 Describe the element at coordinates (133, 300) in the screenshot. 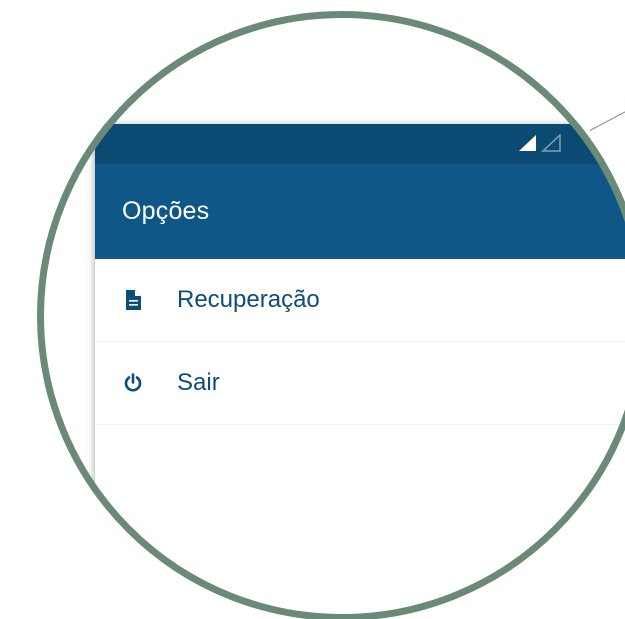

I see `document-icon` at that location.